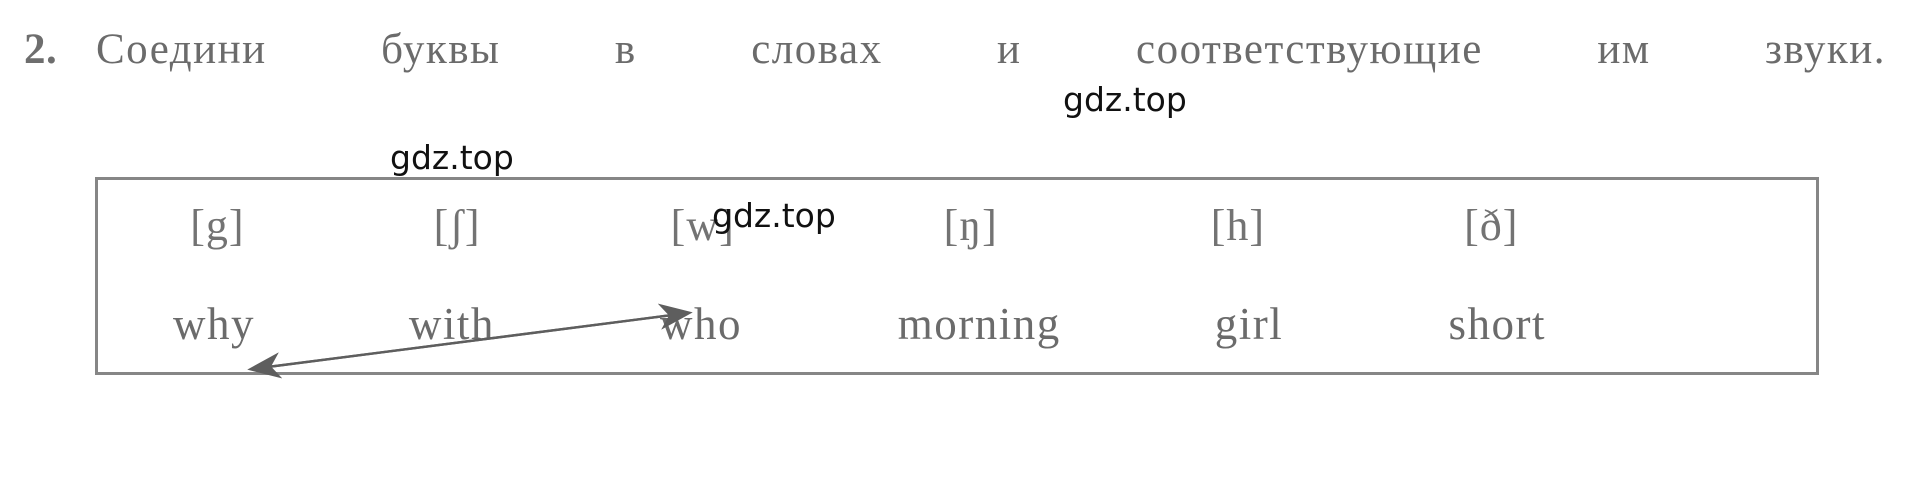 The width and height of the screenshot is (1923, 501). I want to click on word-cell-who: who, so click(701, 324).